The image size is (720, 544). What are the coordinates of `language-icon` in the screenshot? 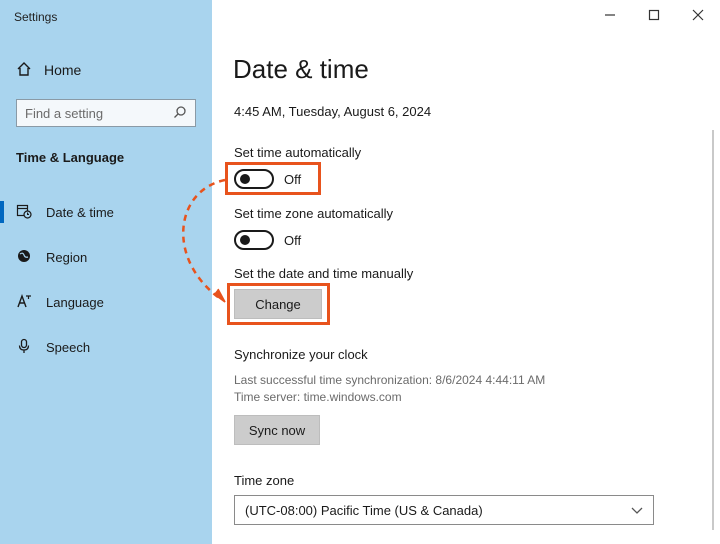 It's located at (31, 302).